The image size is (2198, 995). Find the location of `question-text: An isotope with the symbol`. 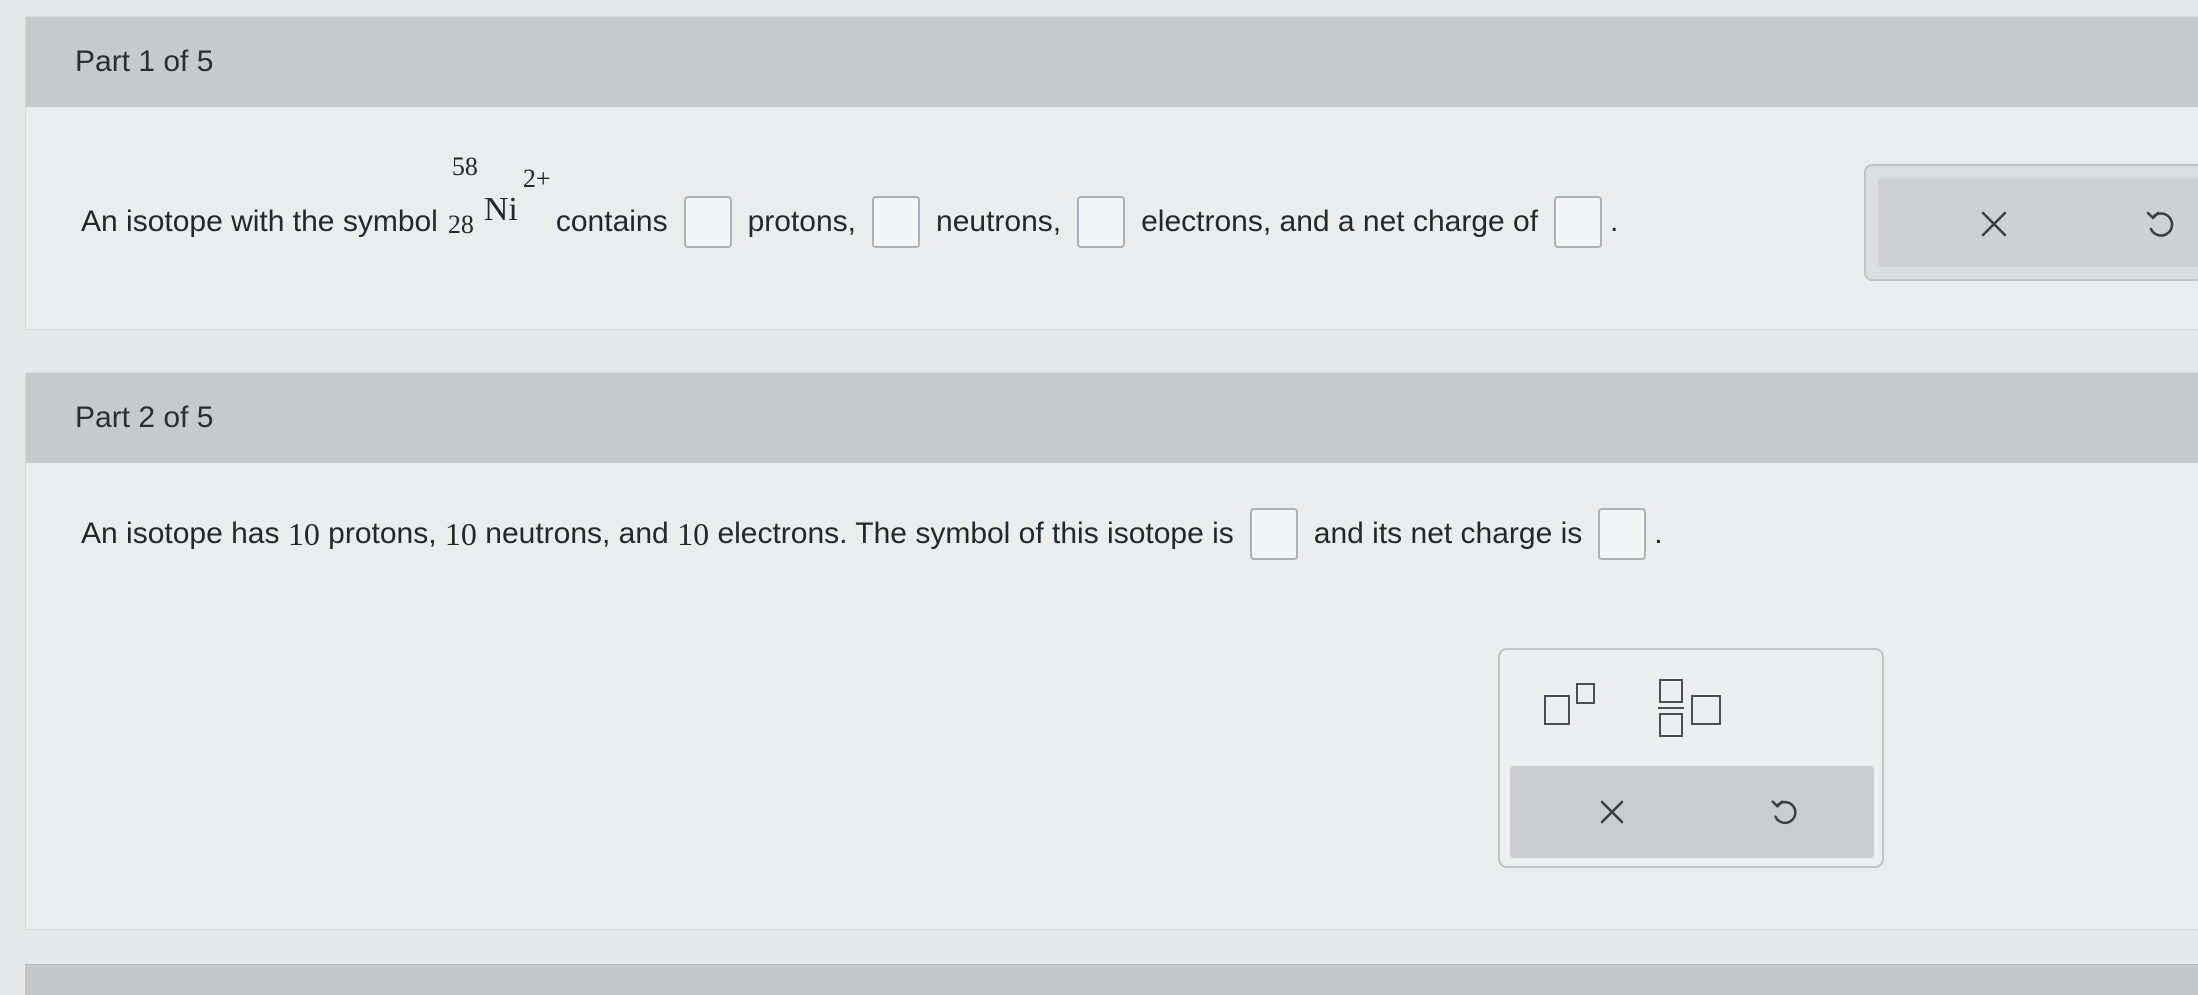

question-text: An isotope with the symbol is located at coordinates (259, 221).